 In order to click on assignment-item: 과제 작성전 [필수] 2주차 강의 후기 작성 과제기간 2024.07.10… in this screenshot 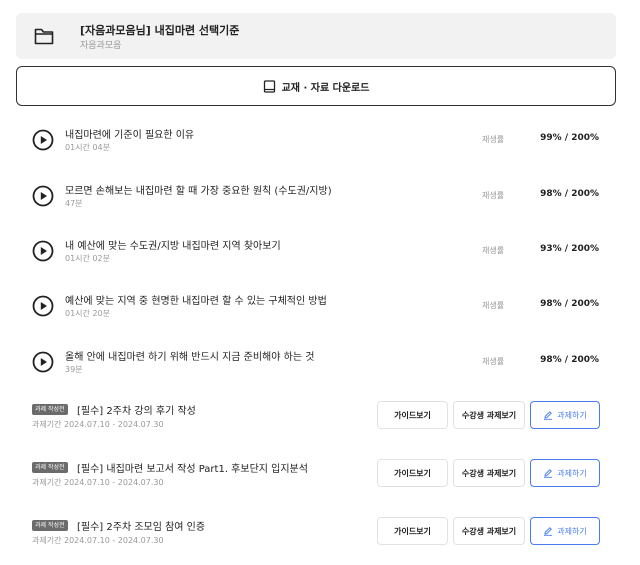, I will do `click(316, 417)`.